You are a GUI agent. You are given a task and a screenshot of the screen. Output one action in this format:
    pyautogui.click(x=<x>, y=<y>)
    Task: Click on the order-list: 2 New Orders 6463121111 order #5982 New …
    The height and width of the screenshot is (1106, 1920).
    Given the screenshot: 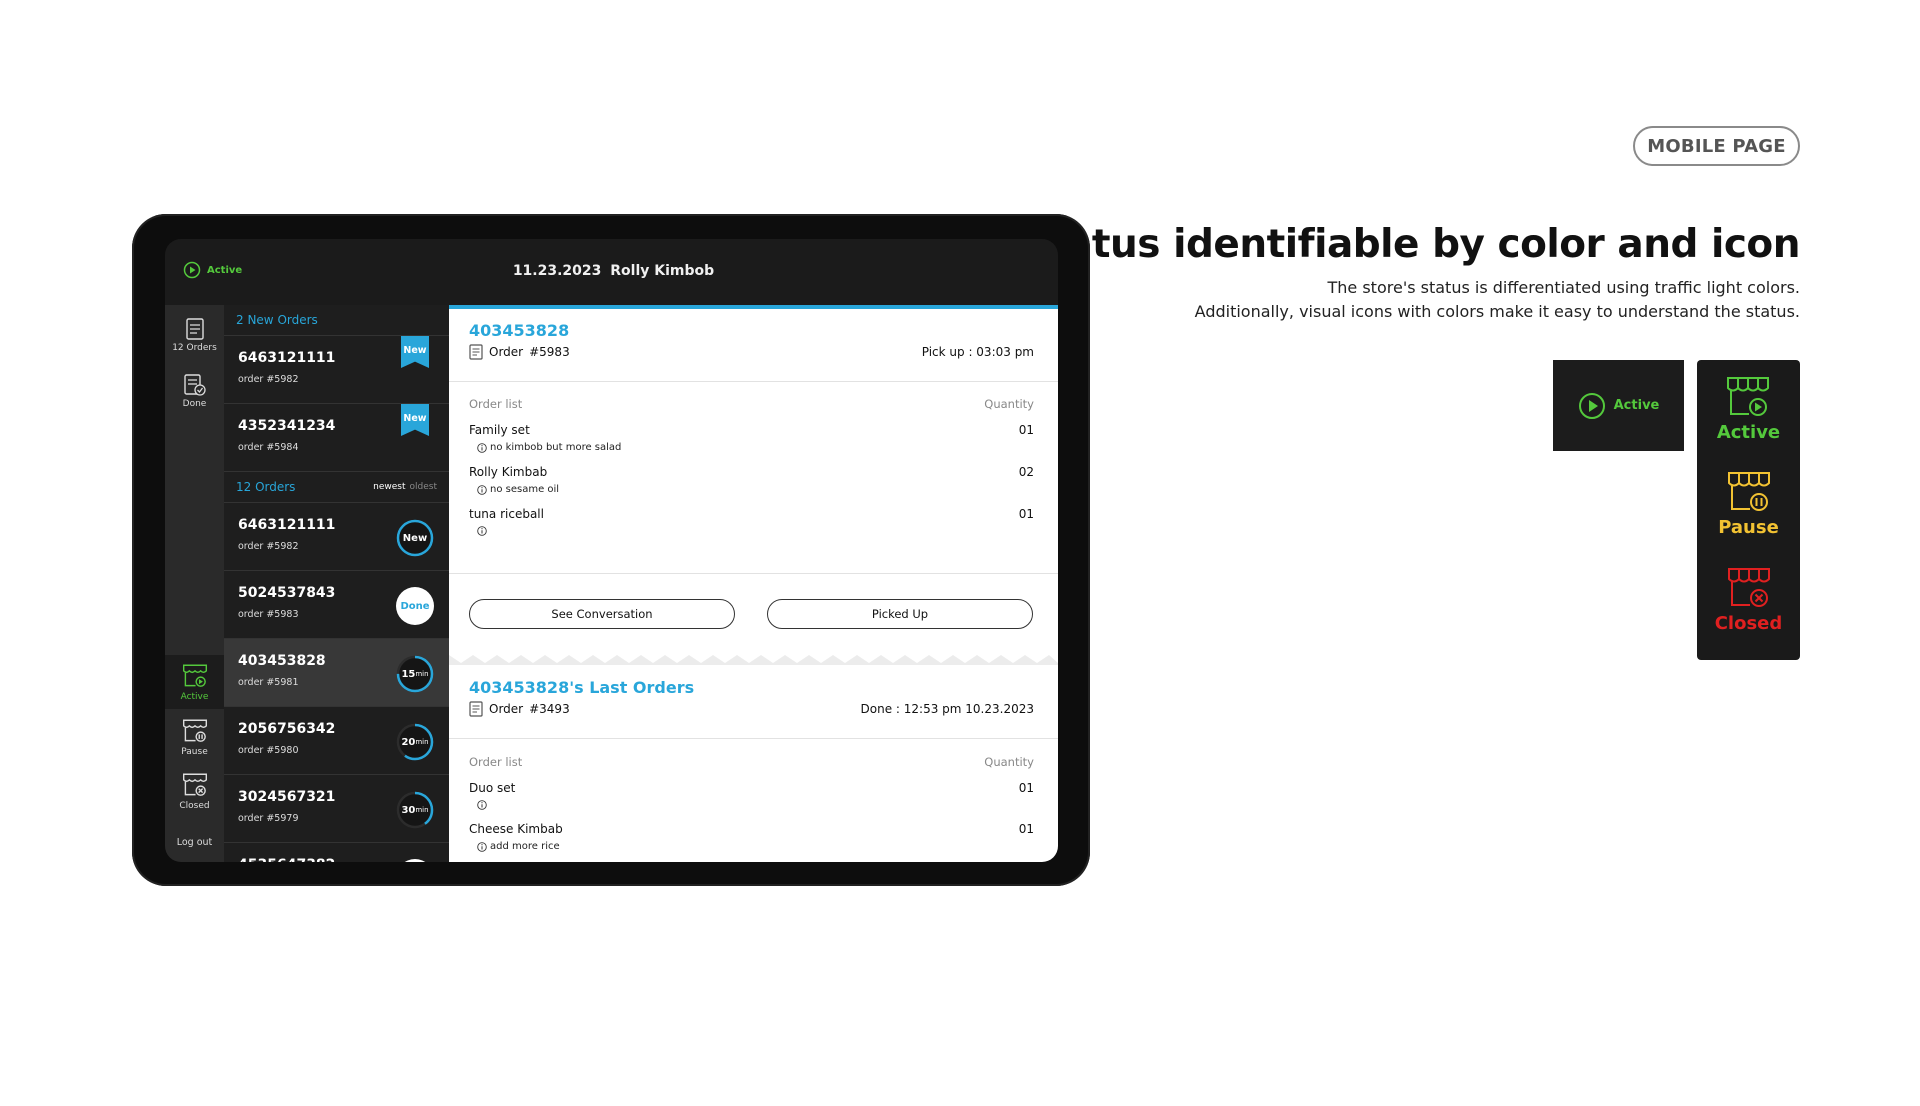 What is the action you would take?
    pyautogui.click(x=336, y=583)
    